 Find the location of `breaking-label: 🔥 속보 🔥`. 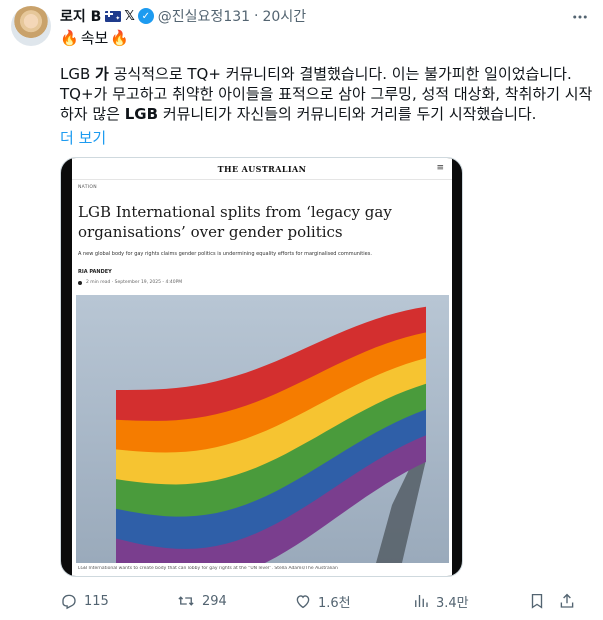

breaking-label: 🔥 속보 🔥 is located at coordinates (94, 37).